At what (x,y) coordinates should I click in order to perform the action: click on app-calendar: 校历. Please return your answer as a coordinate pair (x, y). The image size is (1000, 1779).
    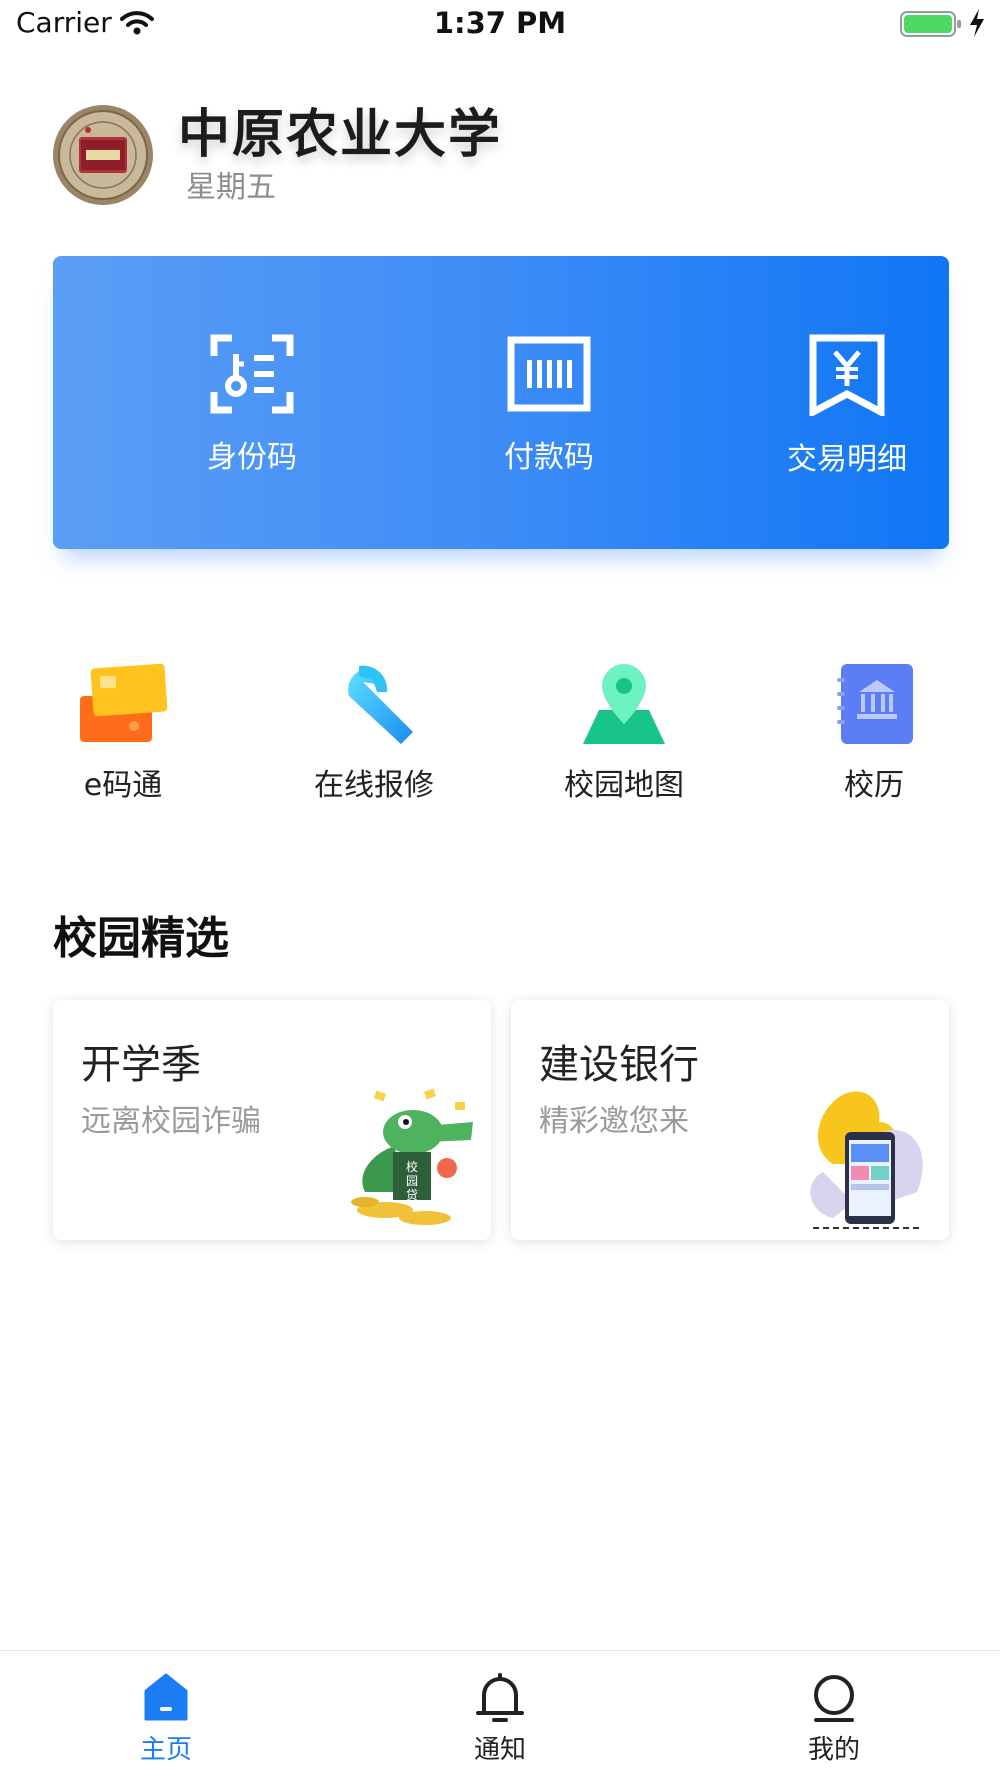
    Looking at the image, I should click on (874, 733).